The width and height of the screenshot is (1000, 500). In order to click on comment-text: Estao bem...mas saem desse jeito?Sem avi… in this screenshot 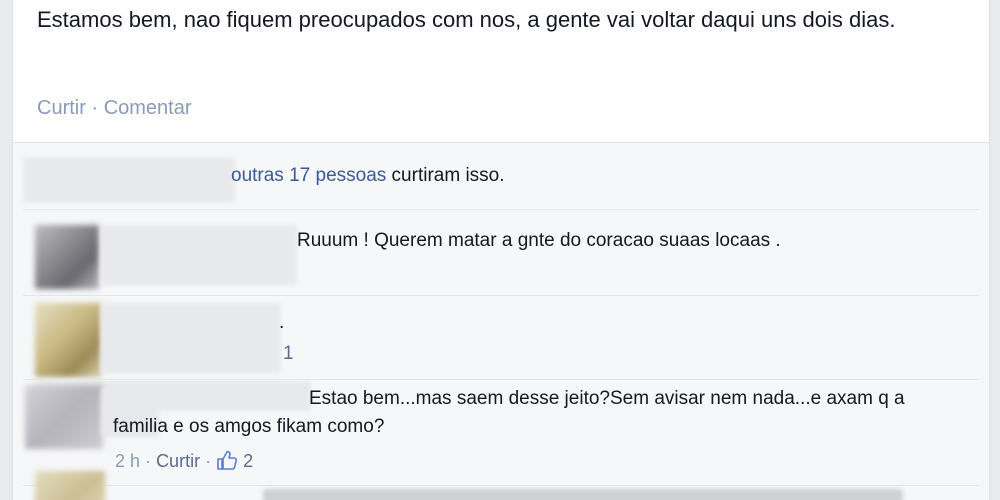, I will do `click(513, 413)`.